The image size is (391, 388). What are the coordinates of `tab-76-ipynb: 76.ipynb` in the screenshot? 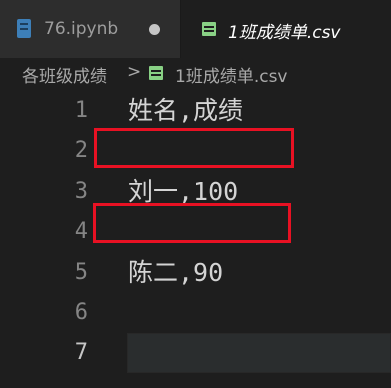 It's located at (90, 29).